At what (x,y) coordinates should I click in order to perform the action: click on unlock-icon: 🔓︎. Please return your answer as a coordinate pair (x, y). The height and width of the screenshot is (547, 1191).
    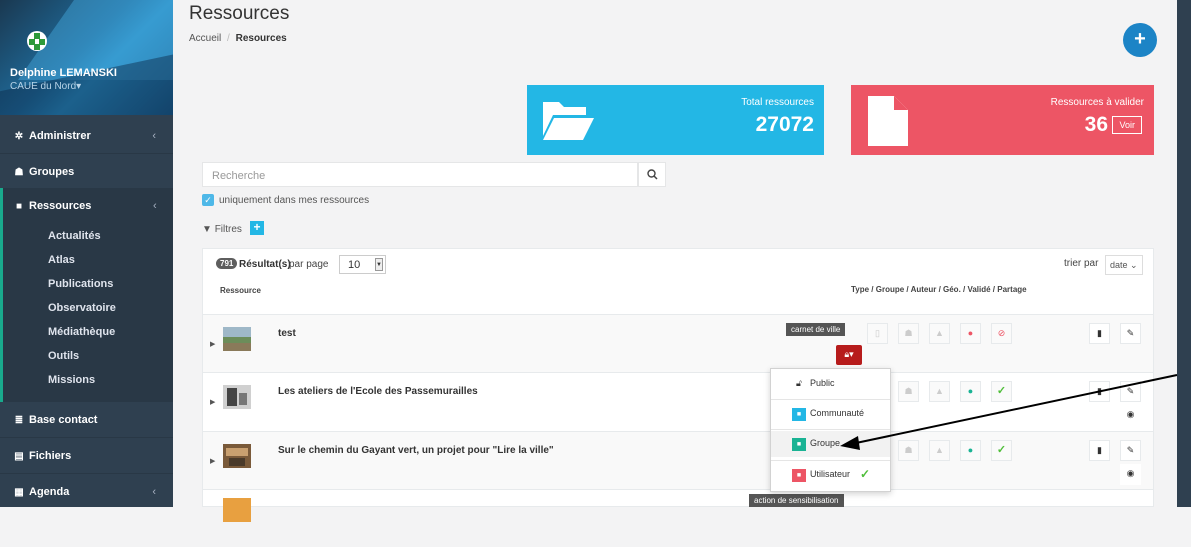
    Looking at the image, I should click on (799, 383).